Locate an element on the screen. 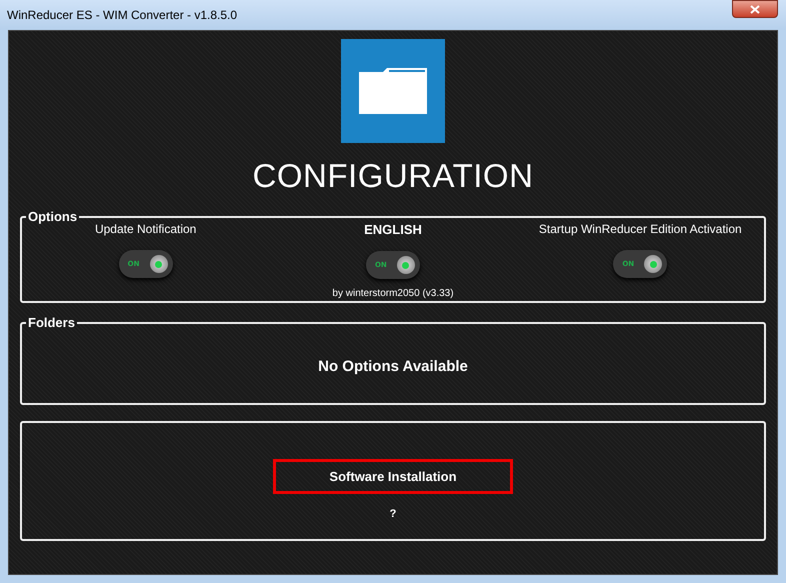 The width and height of the screenshot is (786, 583). page-heading: CONFIGURATION is located at coordinates (393, 176).